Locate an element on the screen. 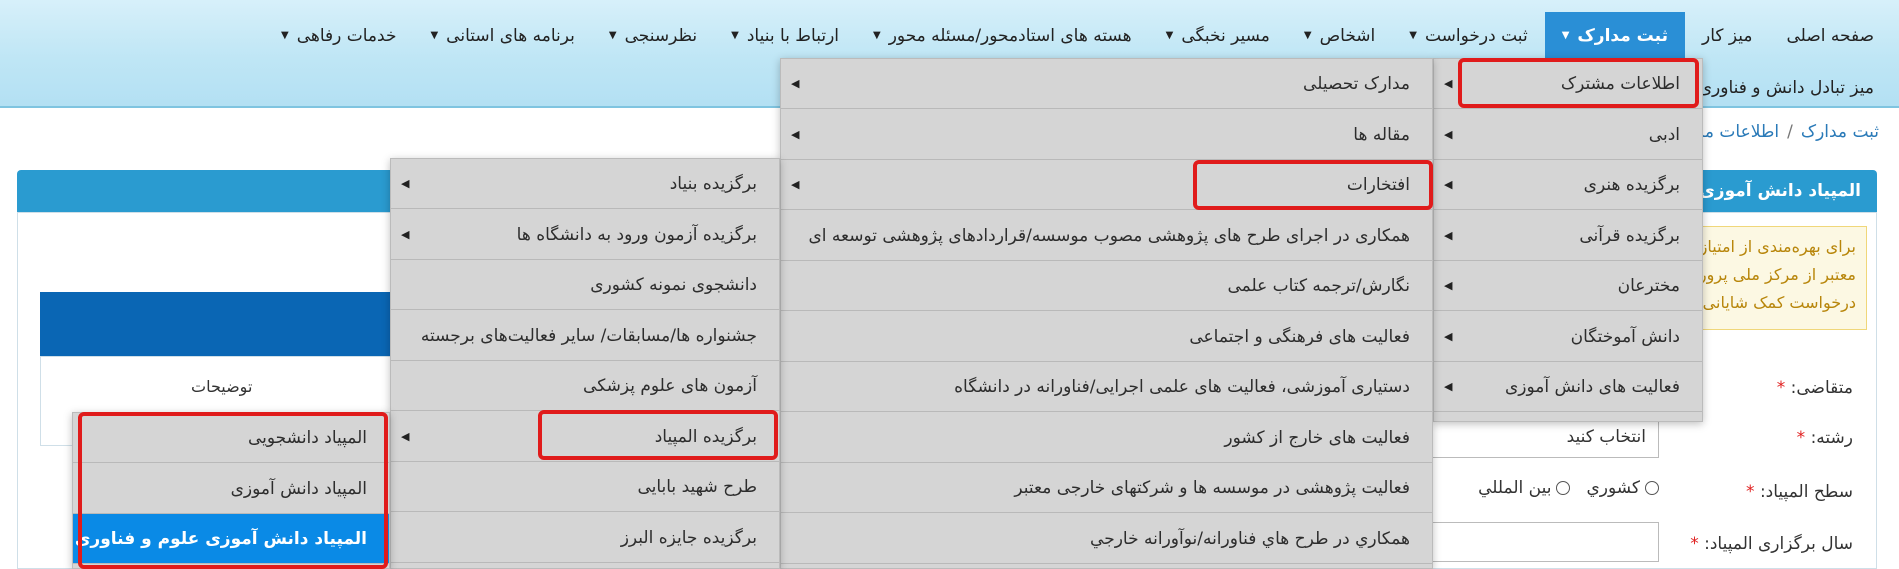 This screenshot has width=1899, height=569. nav-item: ثبت درخواست ▼ is located at coordinates (1468, 36).